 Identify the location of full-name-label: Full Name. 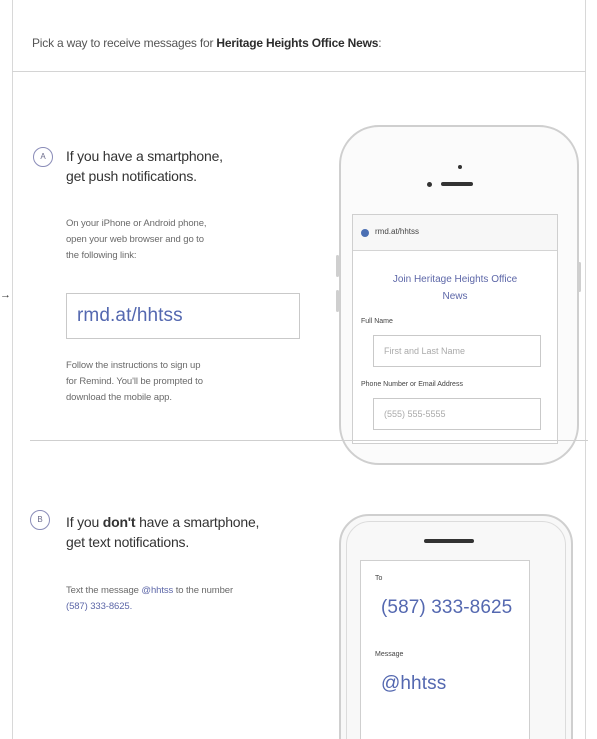
(377, 321).